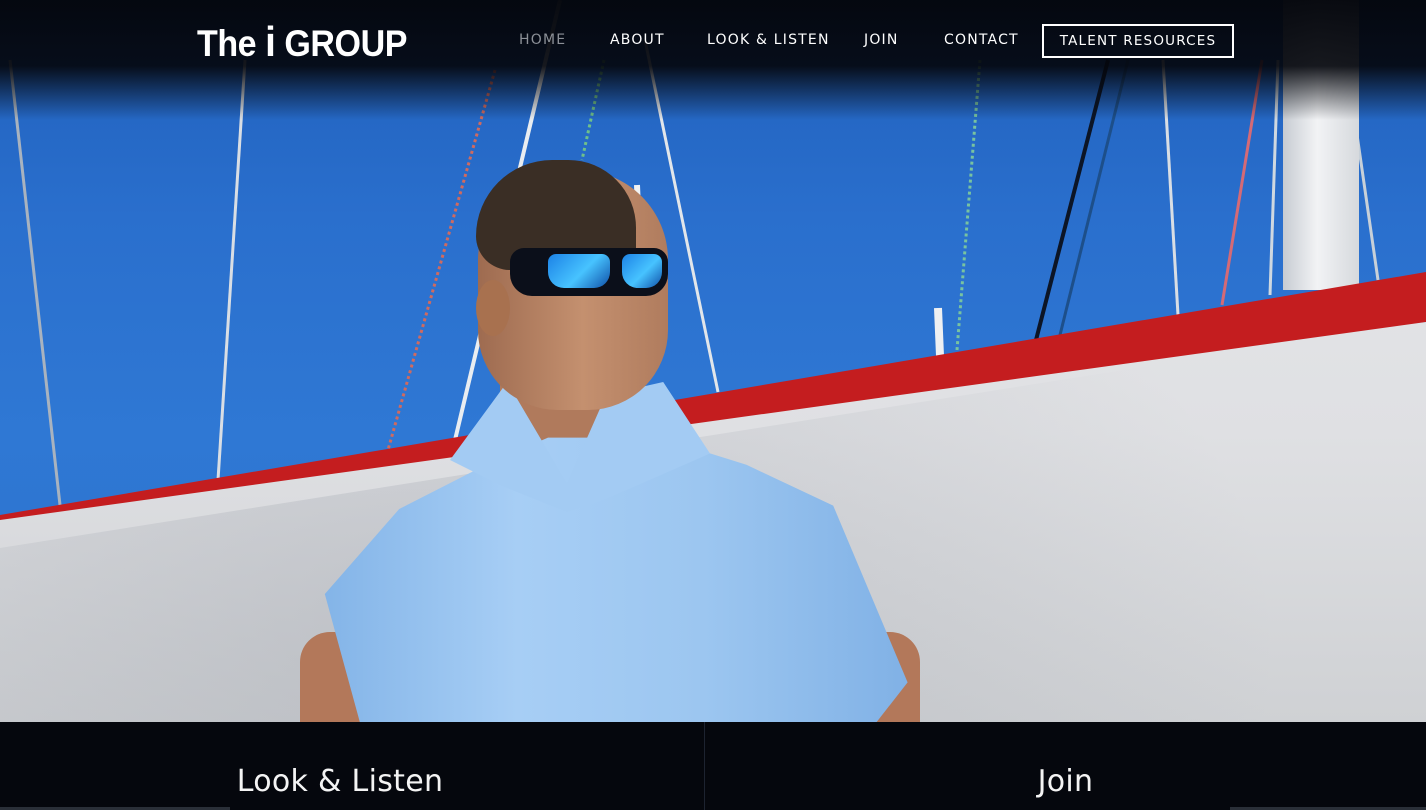 This screenshot has height=810, width=1426. Describe the element at coordinates (1065, 781) in the screenshot. I see `join-title: Join` at that location.